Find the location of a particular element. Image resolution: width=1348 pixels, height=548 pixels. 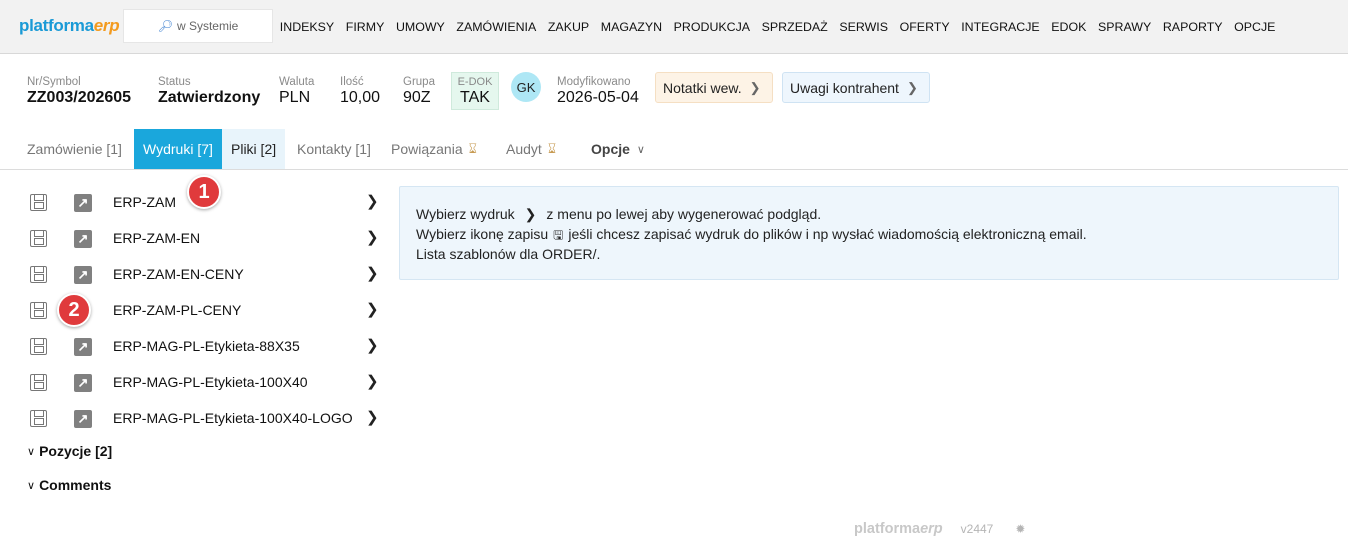

status-field: Status Zatwierdzony is located at coordinates (209, 91).